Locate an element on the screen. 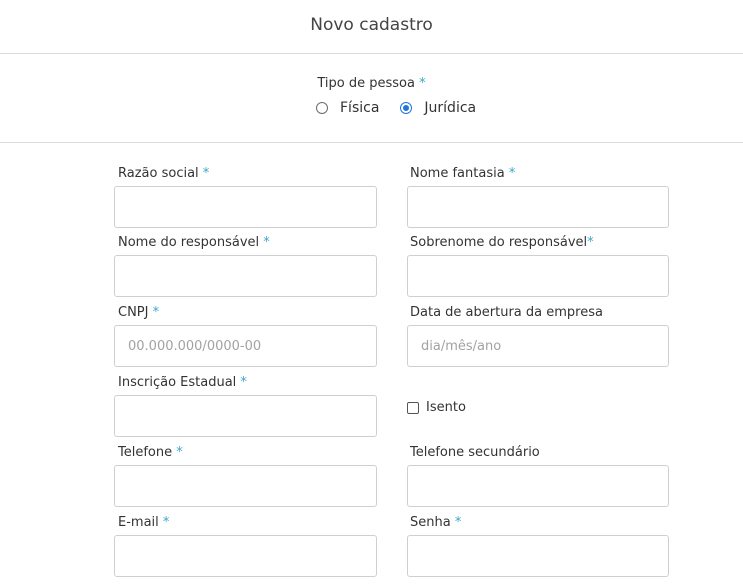  page-title: Novo cadastro is located at coordinates (371, 24).